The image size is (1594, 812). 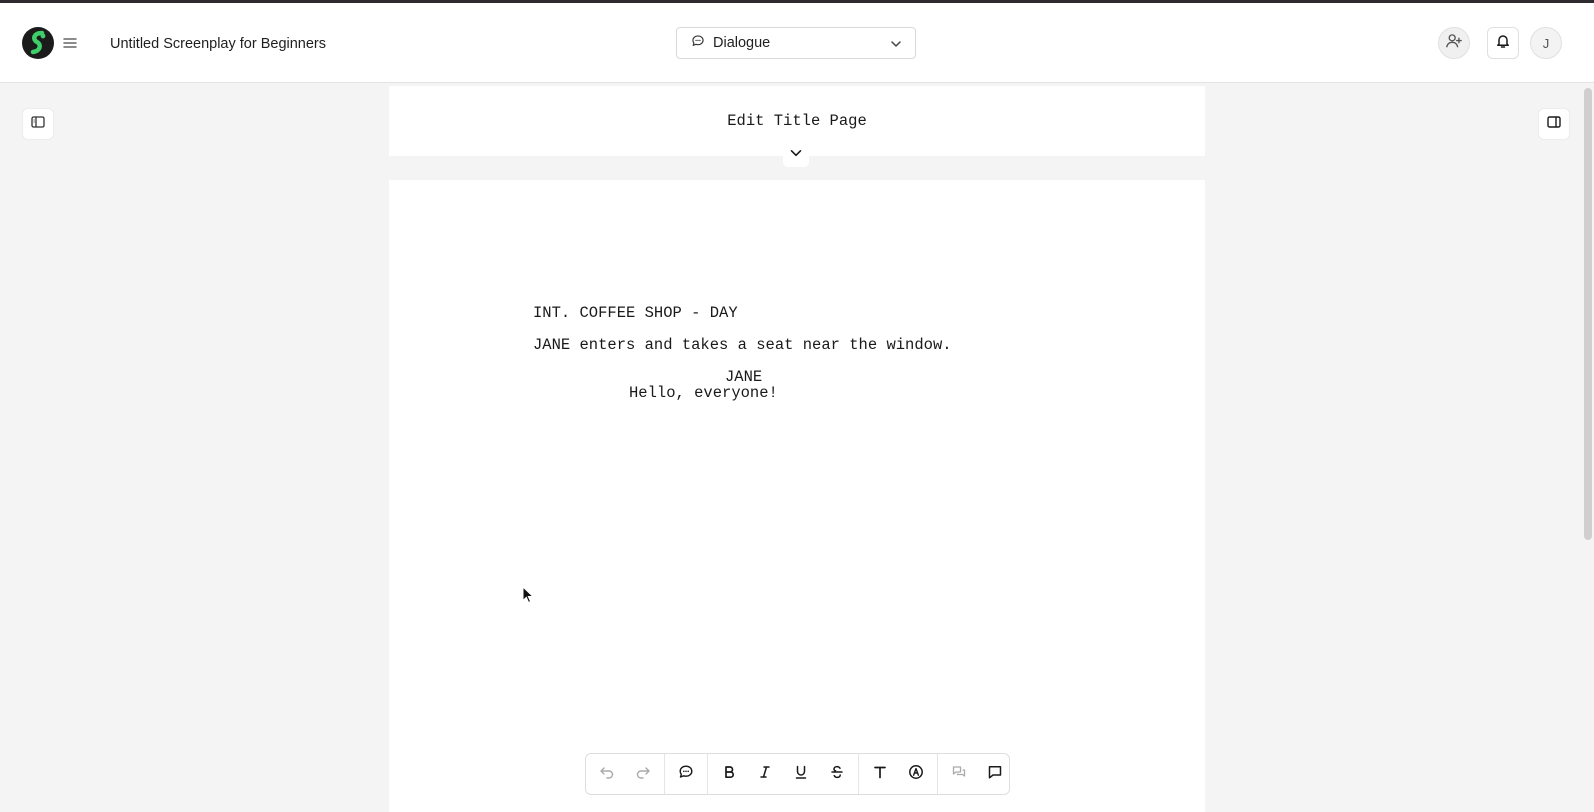 I want to click on scene-heading: INT. COFFEE SHOP - DAY, so click(x=635, y=313).